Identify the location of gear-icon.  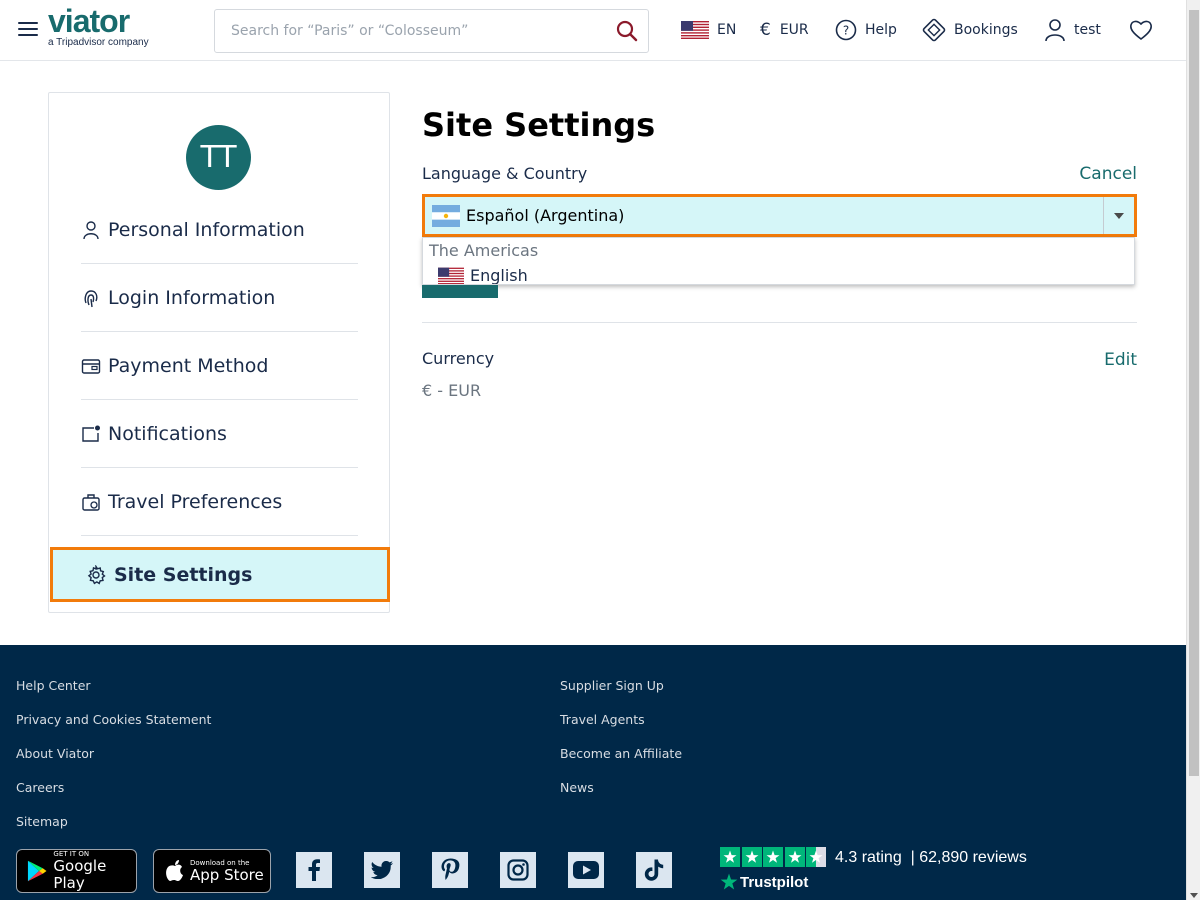
(96, 574).